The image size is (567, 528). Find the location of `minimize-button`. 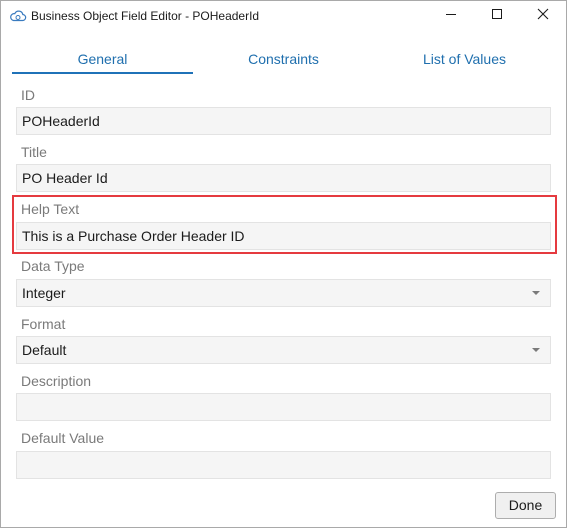

minimize-button is located at coordinates (451, 16).